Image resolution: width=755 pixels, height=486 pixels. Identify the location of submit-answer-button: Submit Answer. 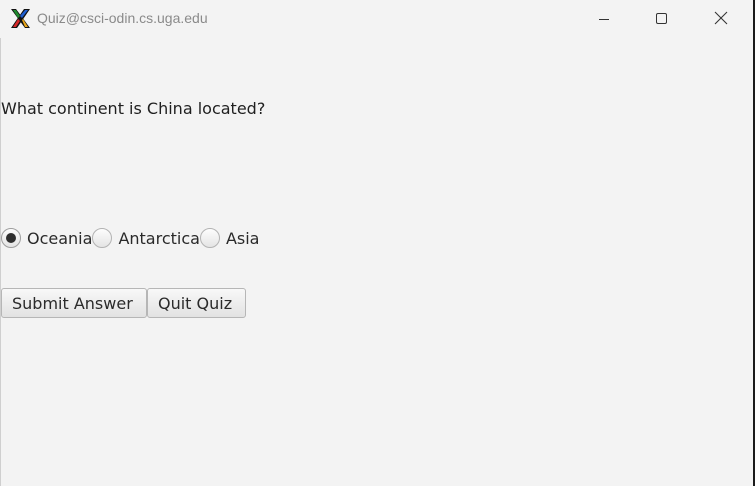
(74, 303).